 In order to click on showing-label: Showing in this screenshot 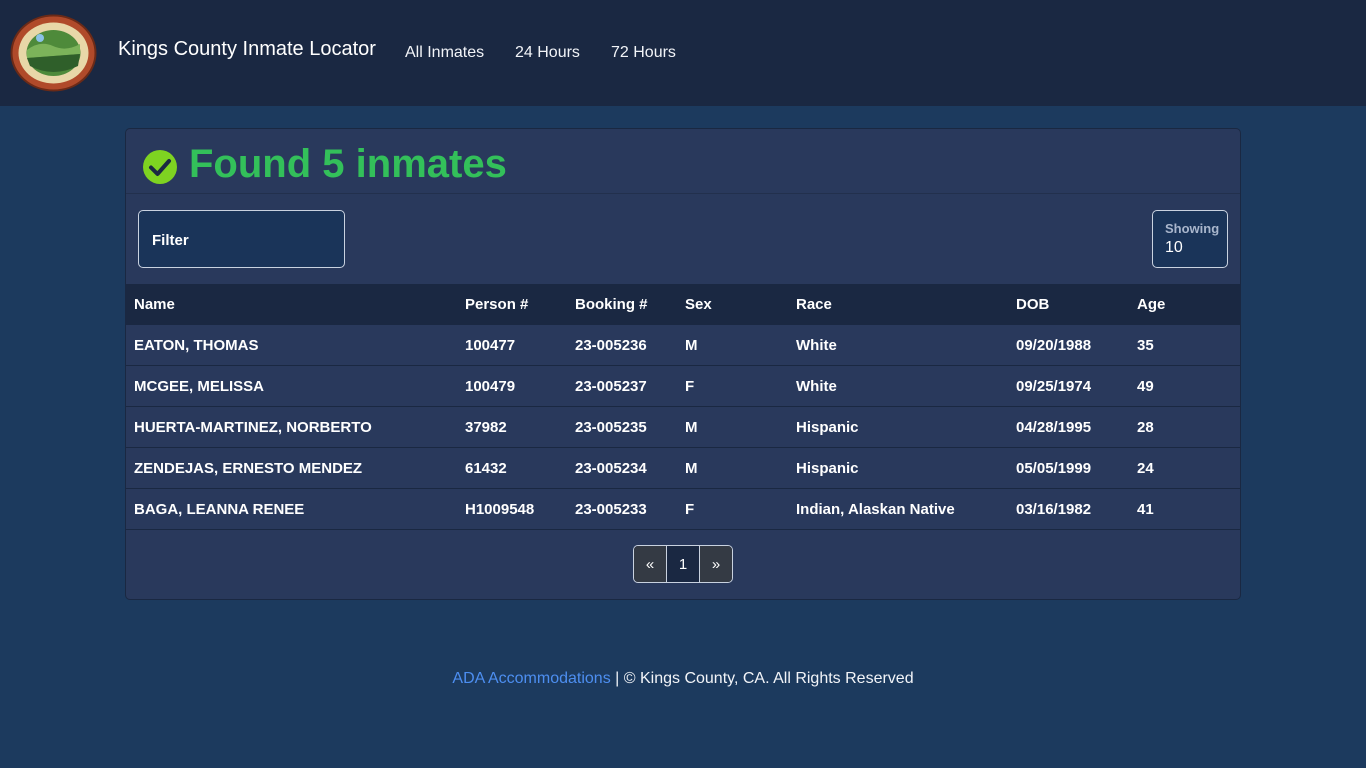, I will do `click(1192, 228)`.